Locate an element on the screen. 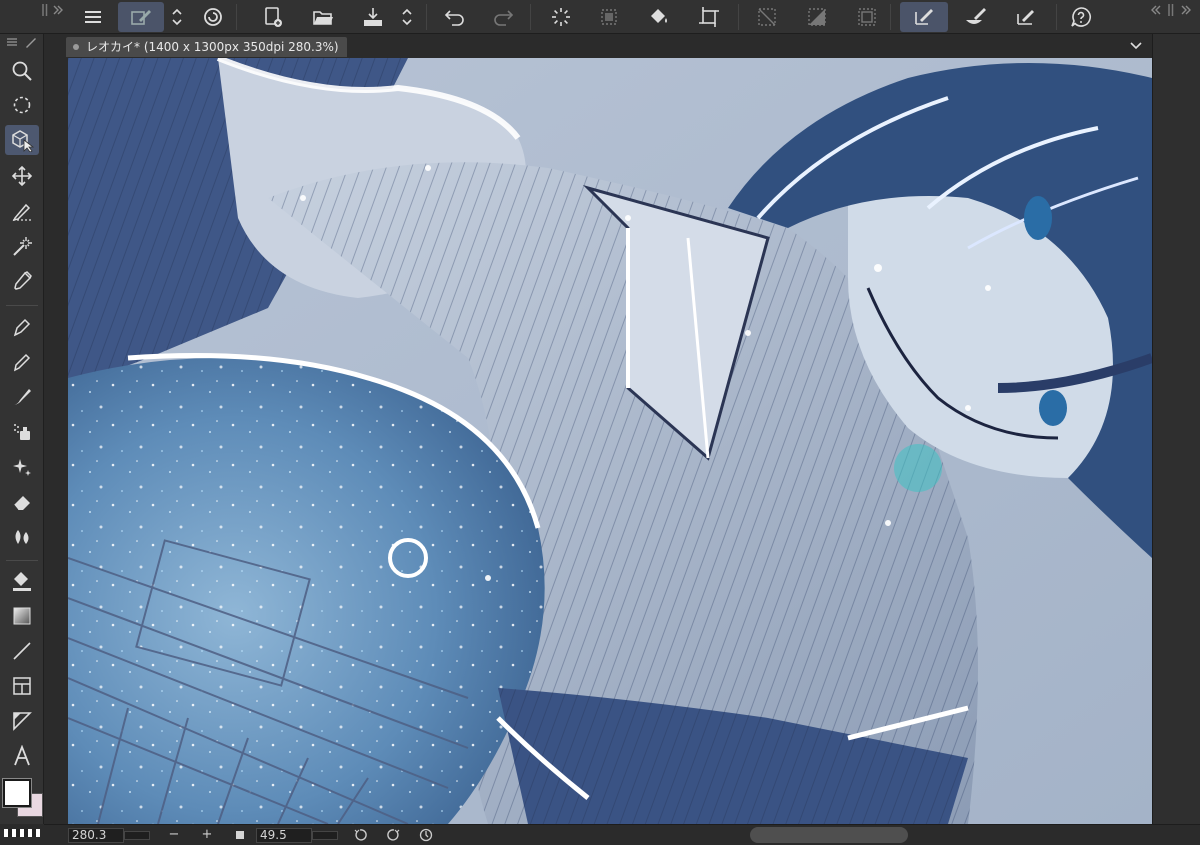  object-select-icon is located at coordinates (22, 140).